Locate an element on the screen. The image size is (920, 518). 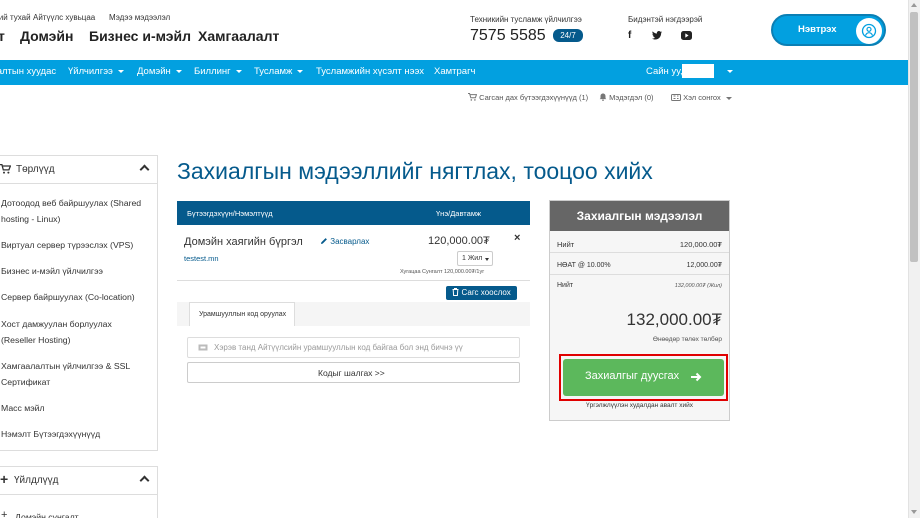
nav-affiliates: Хамтрагч is located at coordinates (454, 71).